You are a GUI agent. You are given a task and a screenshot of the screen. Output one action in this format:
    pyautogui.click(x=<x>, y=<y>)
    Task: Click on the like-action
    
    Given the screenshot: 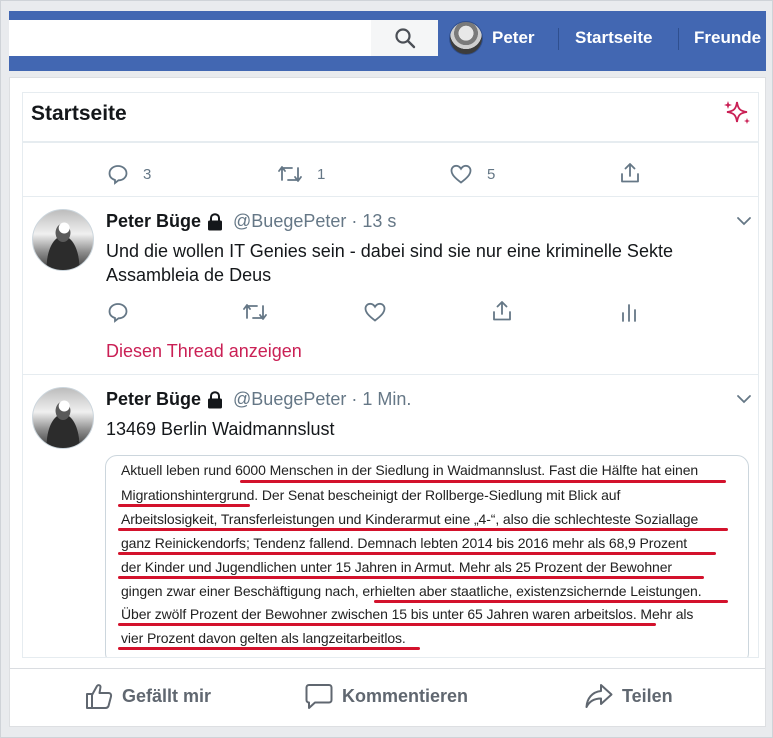 What is the action you would take?
    pyautogui.click(x=375, y=312)
    